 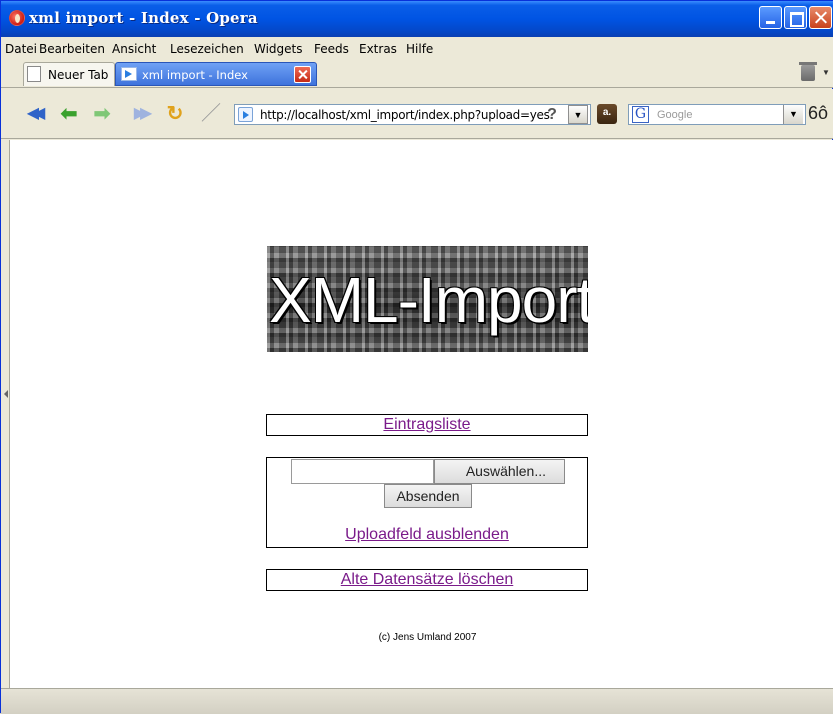 What do you see at coordinates (331, 49) in the screenshot?
I see `menu-feeds: Feeds` at bounding box center [331, 49].